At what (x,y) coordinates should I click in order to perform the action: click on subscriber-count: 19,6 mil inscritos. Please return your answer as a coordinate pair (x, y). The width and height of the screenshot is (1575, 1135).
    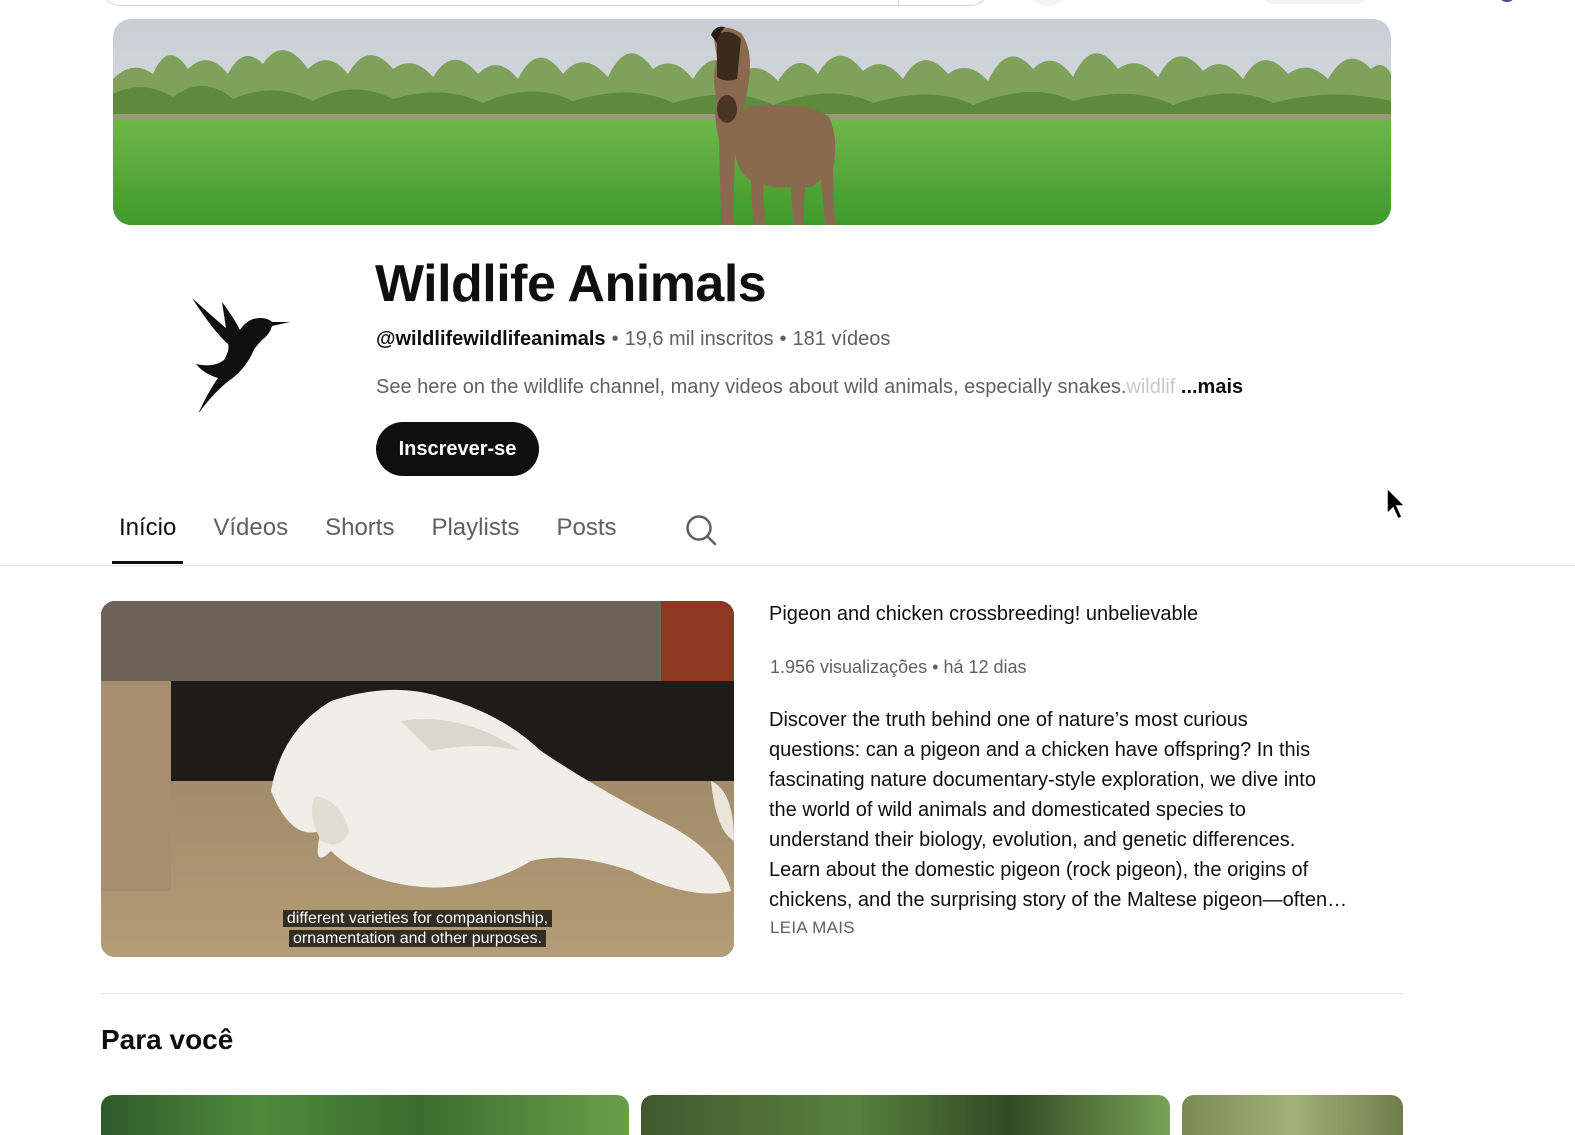
    Looking at the image, I should click on (699, 339).